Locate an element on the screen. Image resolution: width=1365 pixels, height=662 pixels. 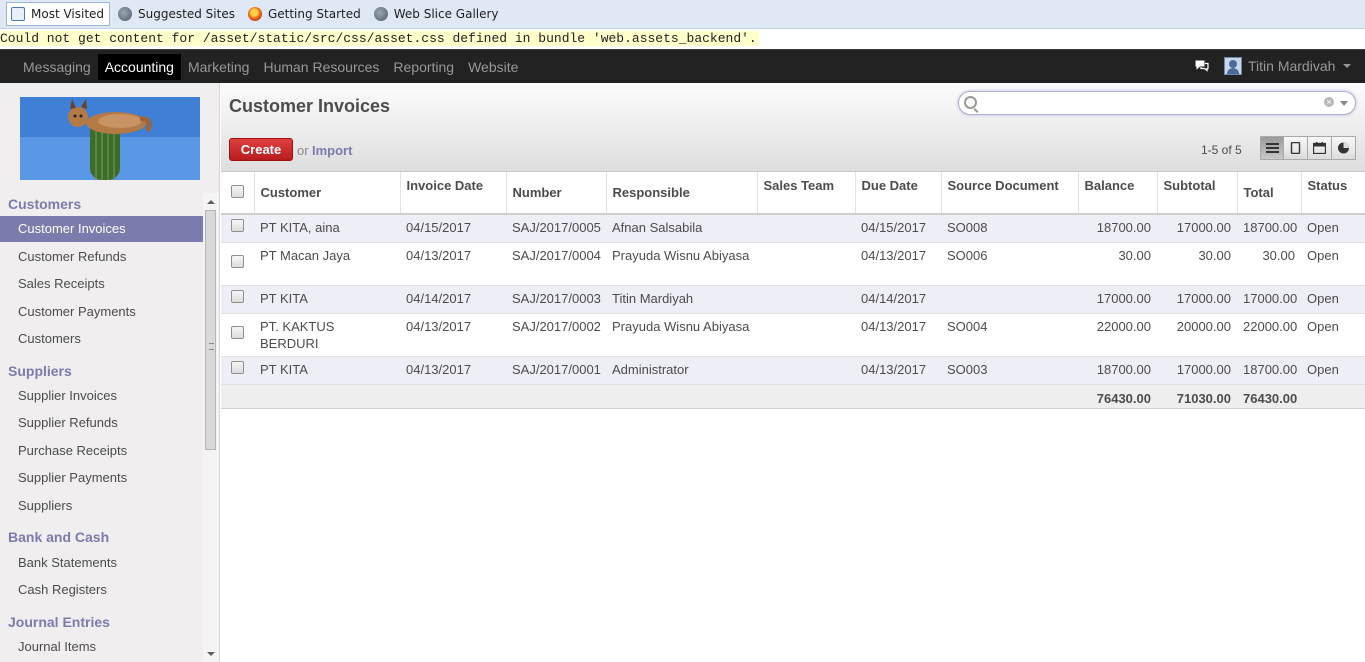
calendar-view-button is located at coordinates (1320, 148).